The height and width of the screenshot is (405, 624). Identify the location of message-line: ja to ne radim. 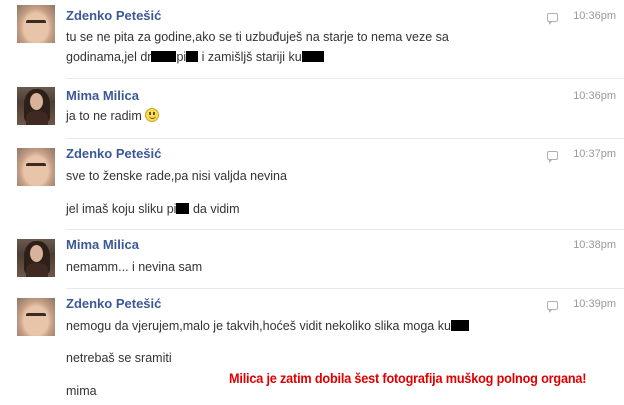
(104, 116).